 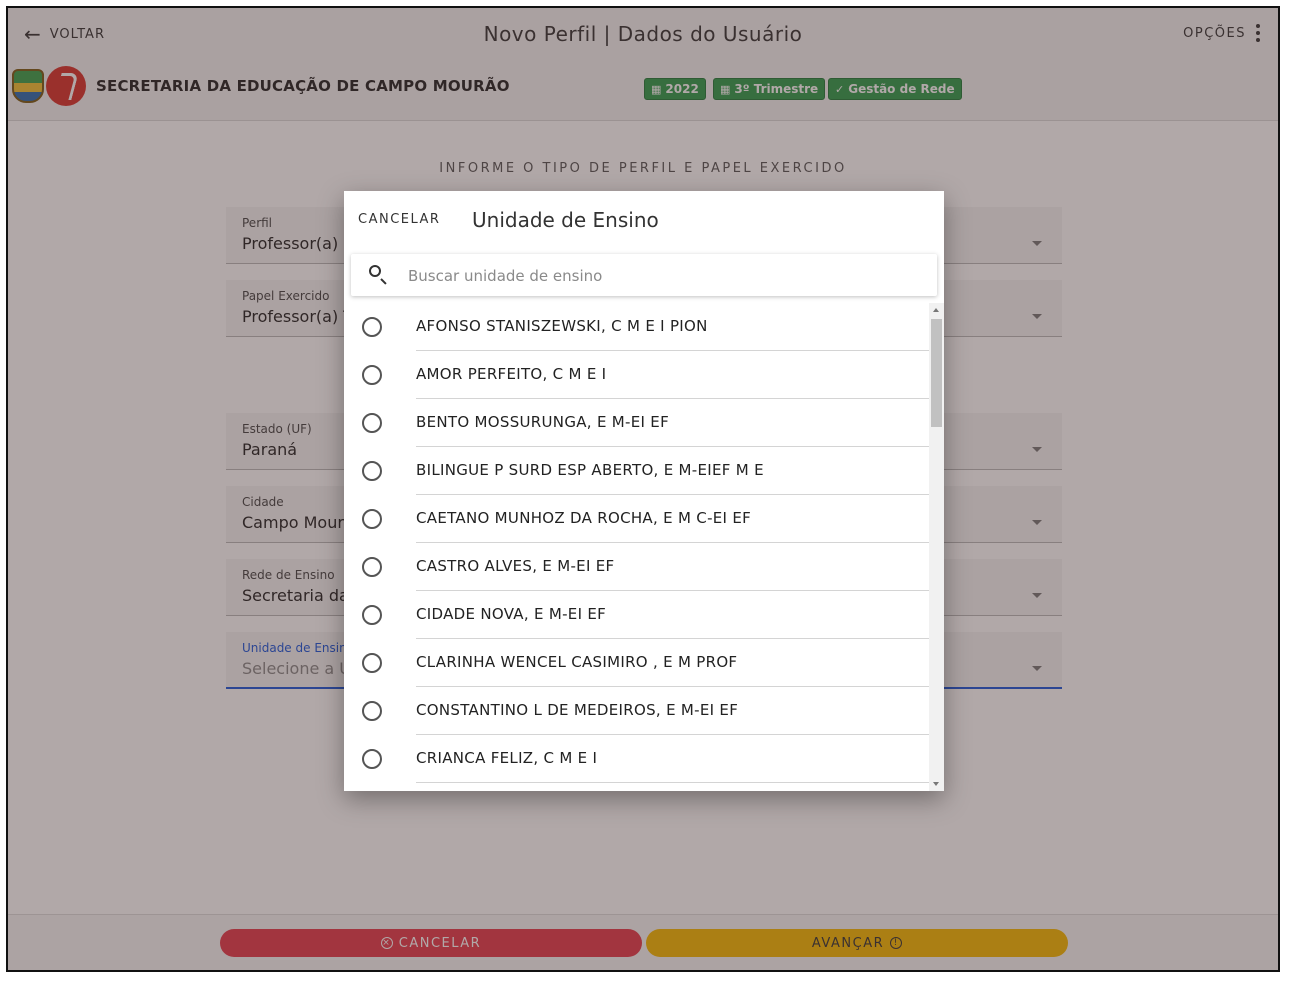 What do you see at coordinates (565, 220) in the screenshot?
I see `dialog-title: Unidade de Ensino` at bounding box center [565, 220].